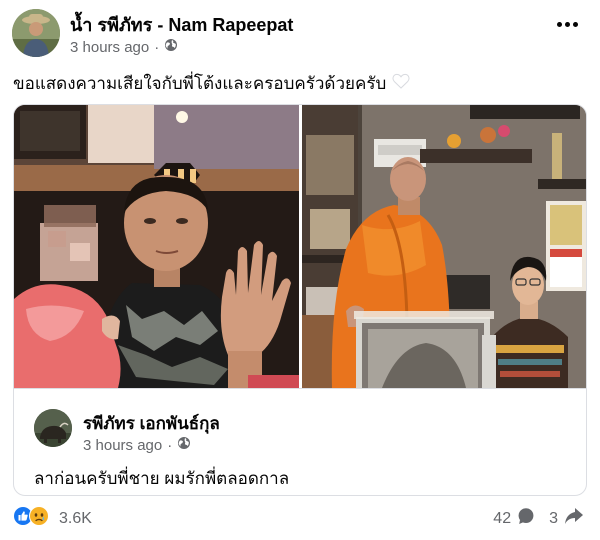  Describe the element at coordinates (36, 33) in the screenshot. I see `author-avatar` at that location.